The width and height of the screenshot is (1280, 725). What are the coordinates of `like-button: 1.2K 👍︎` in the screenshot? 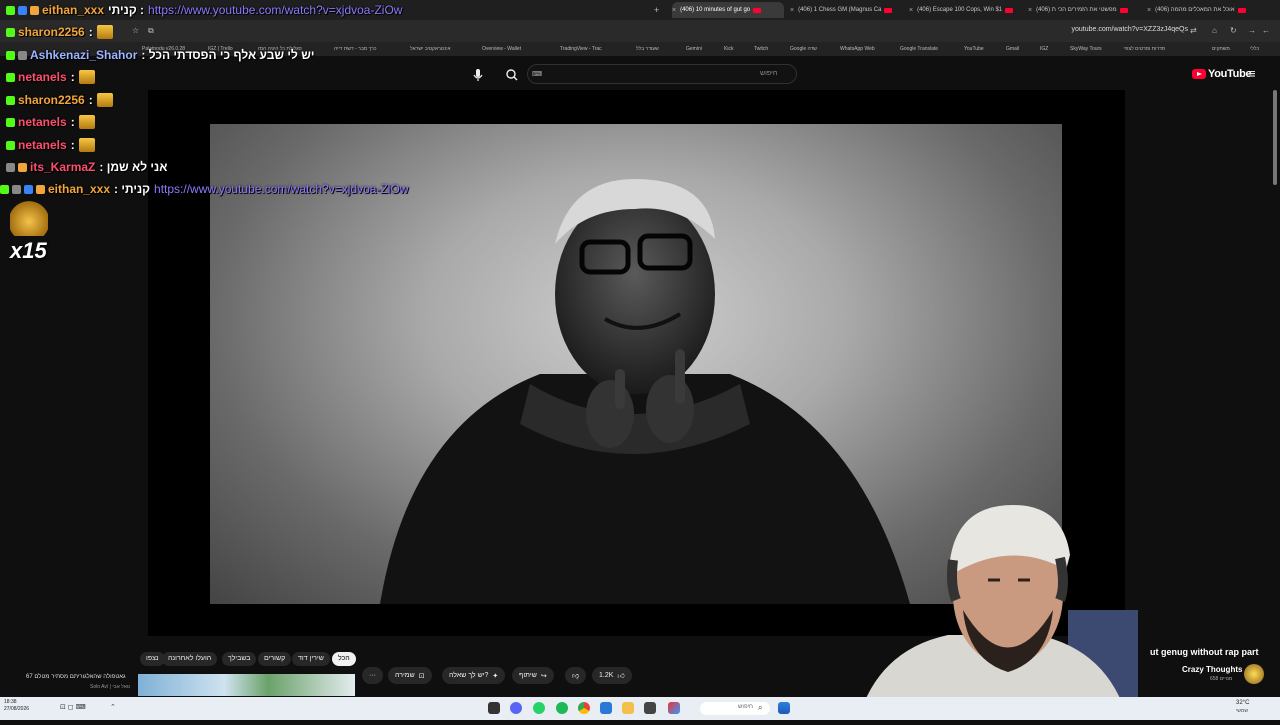 It's located at (612, 675).